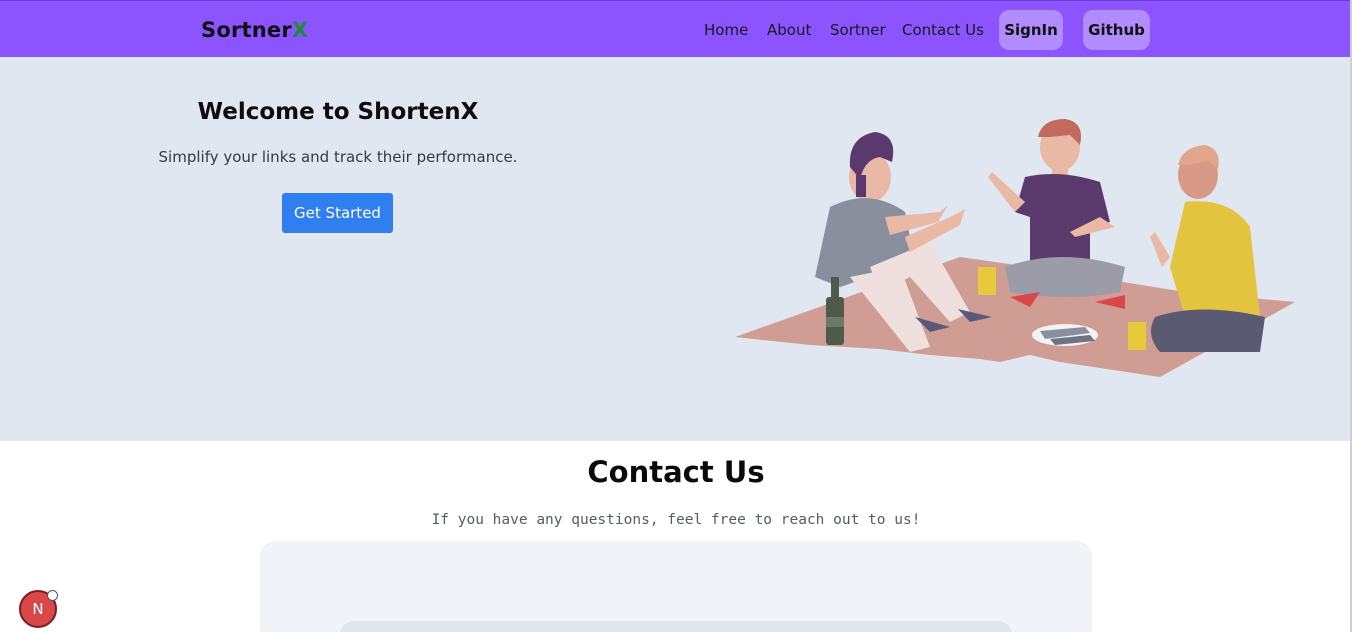 The width and height of the screenshot is (1352, 632). I want to click on nav-link-contact: Contact Us, so click(943, 30).